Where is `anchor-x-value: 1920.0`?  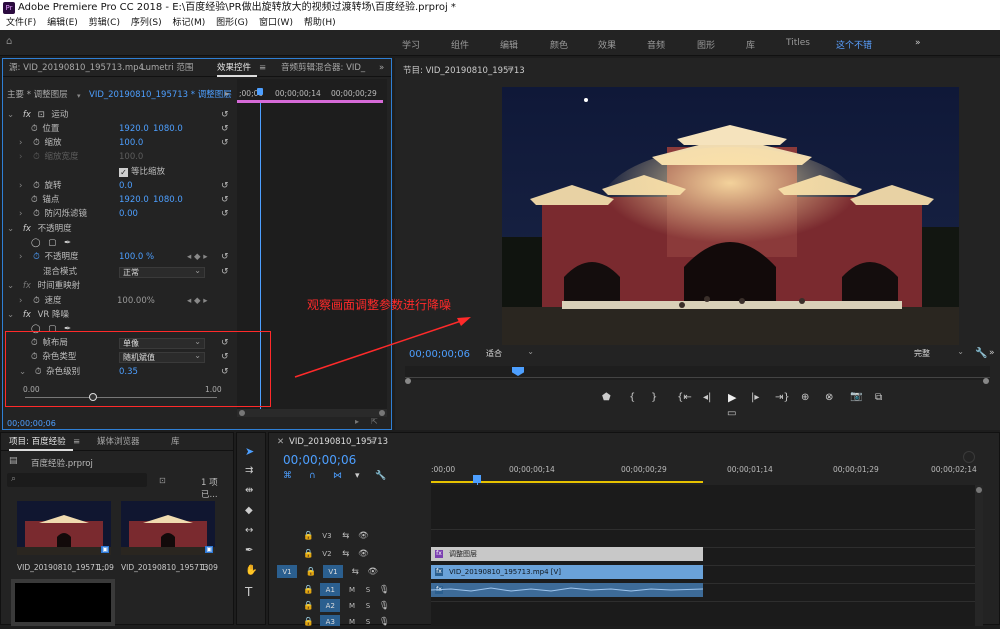
anchor-x-value: 1920.0 is located at coordinates (134, 200).